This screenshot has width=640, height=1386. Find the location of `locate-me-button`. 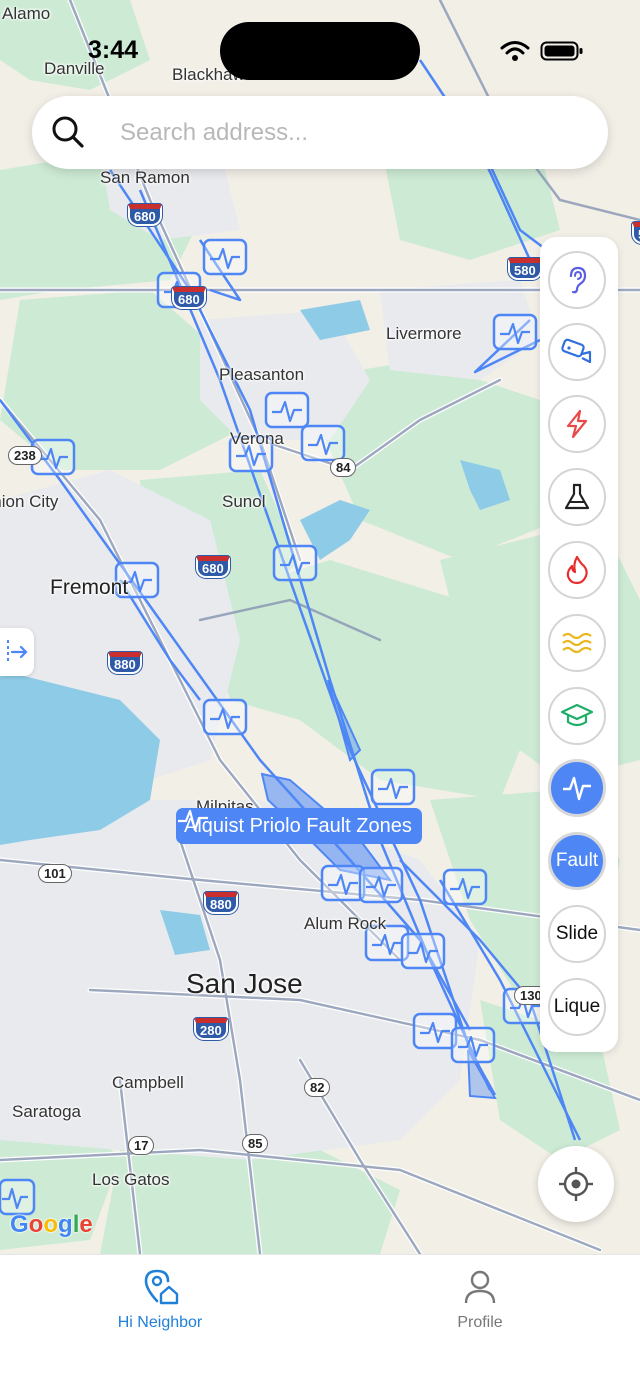

locate-me-button is located at coordinates (576, 1184).